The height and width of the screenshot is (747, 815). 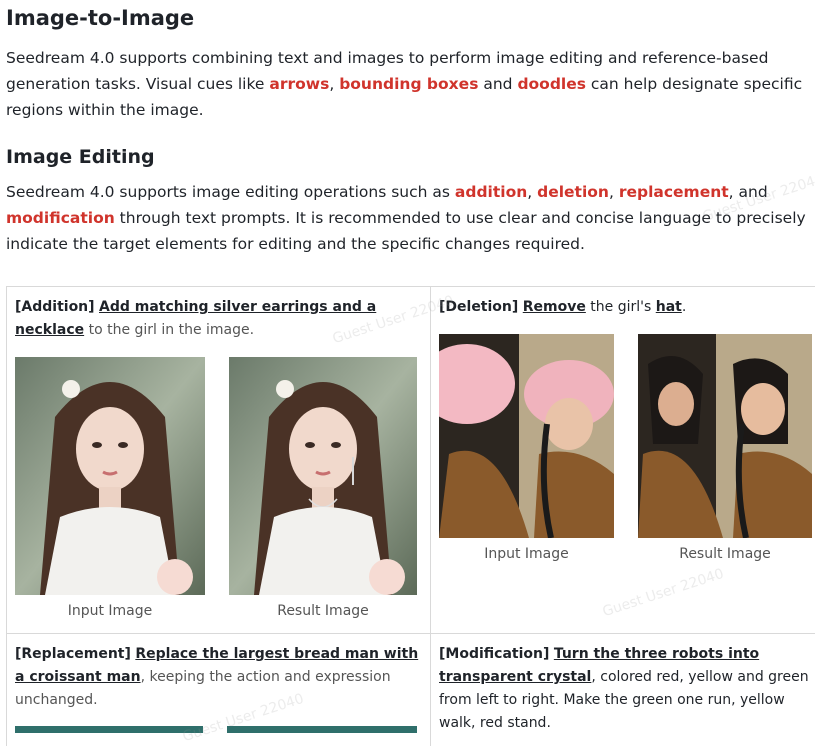 I want to click on replacement-highlight: replacement, so click(x=673, y=192).